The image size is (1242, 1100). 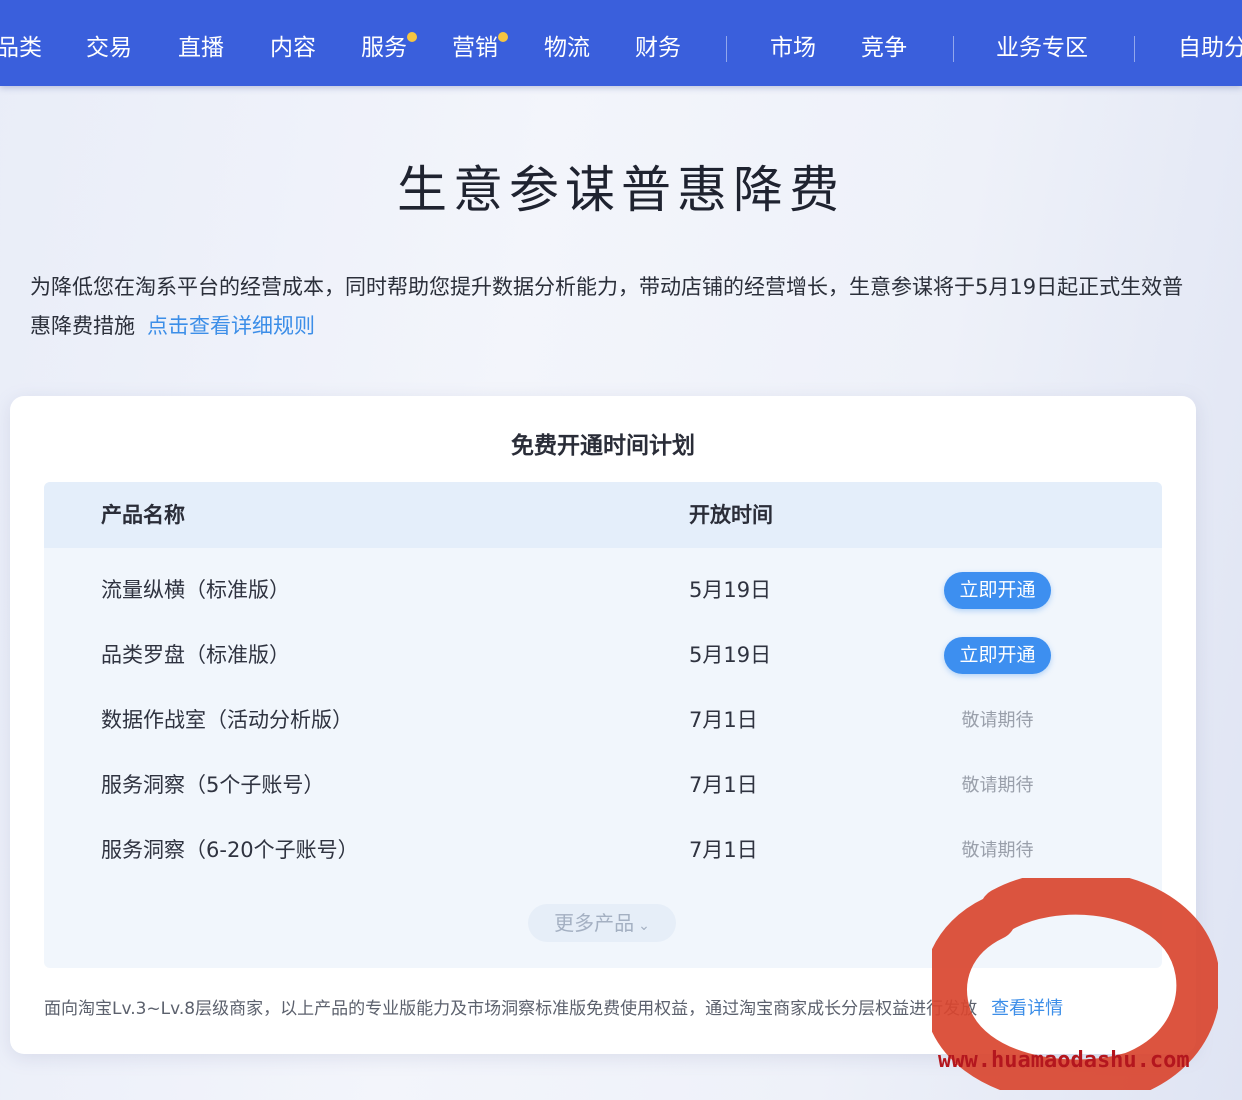 What do you see at coordinates (227, 720) in the screenshot?
I see `product-name: 数据作战室（活动分析版）` at bounding box center [227, 720].